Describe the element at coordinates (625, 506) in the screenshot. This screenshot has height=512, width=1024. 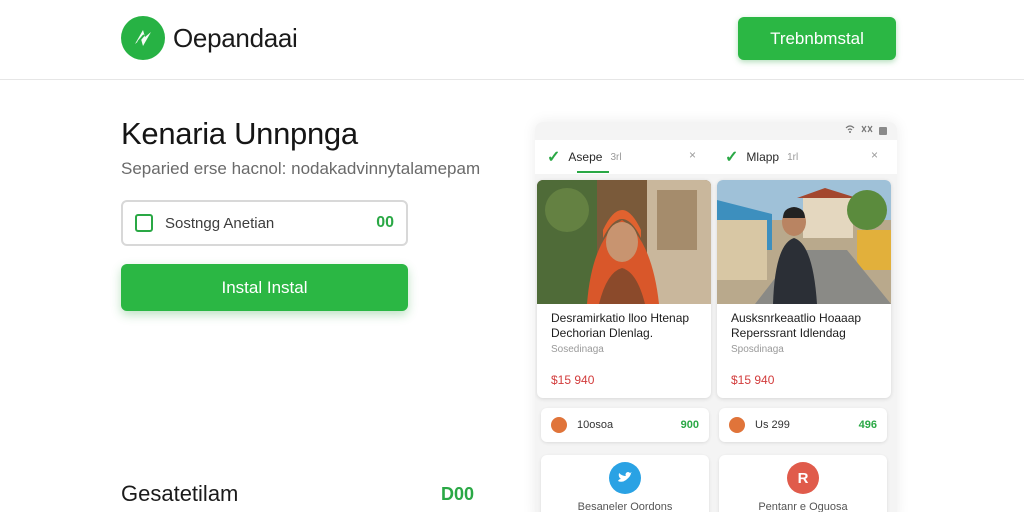
I see `social-card-label: Besaneler Oordons` at that location.